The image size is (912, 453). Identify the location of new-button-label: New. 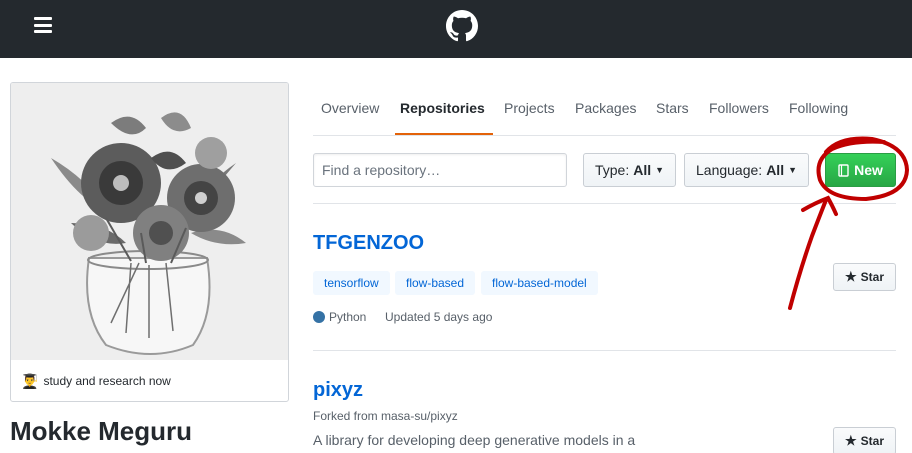
(868, 170).